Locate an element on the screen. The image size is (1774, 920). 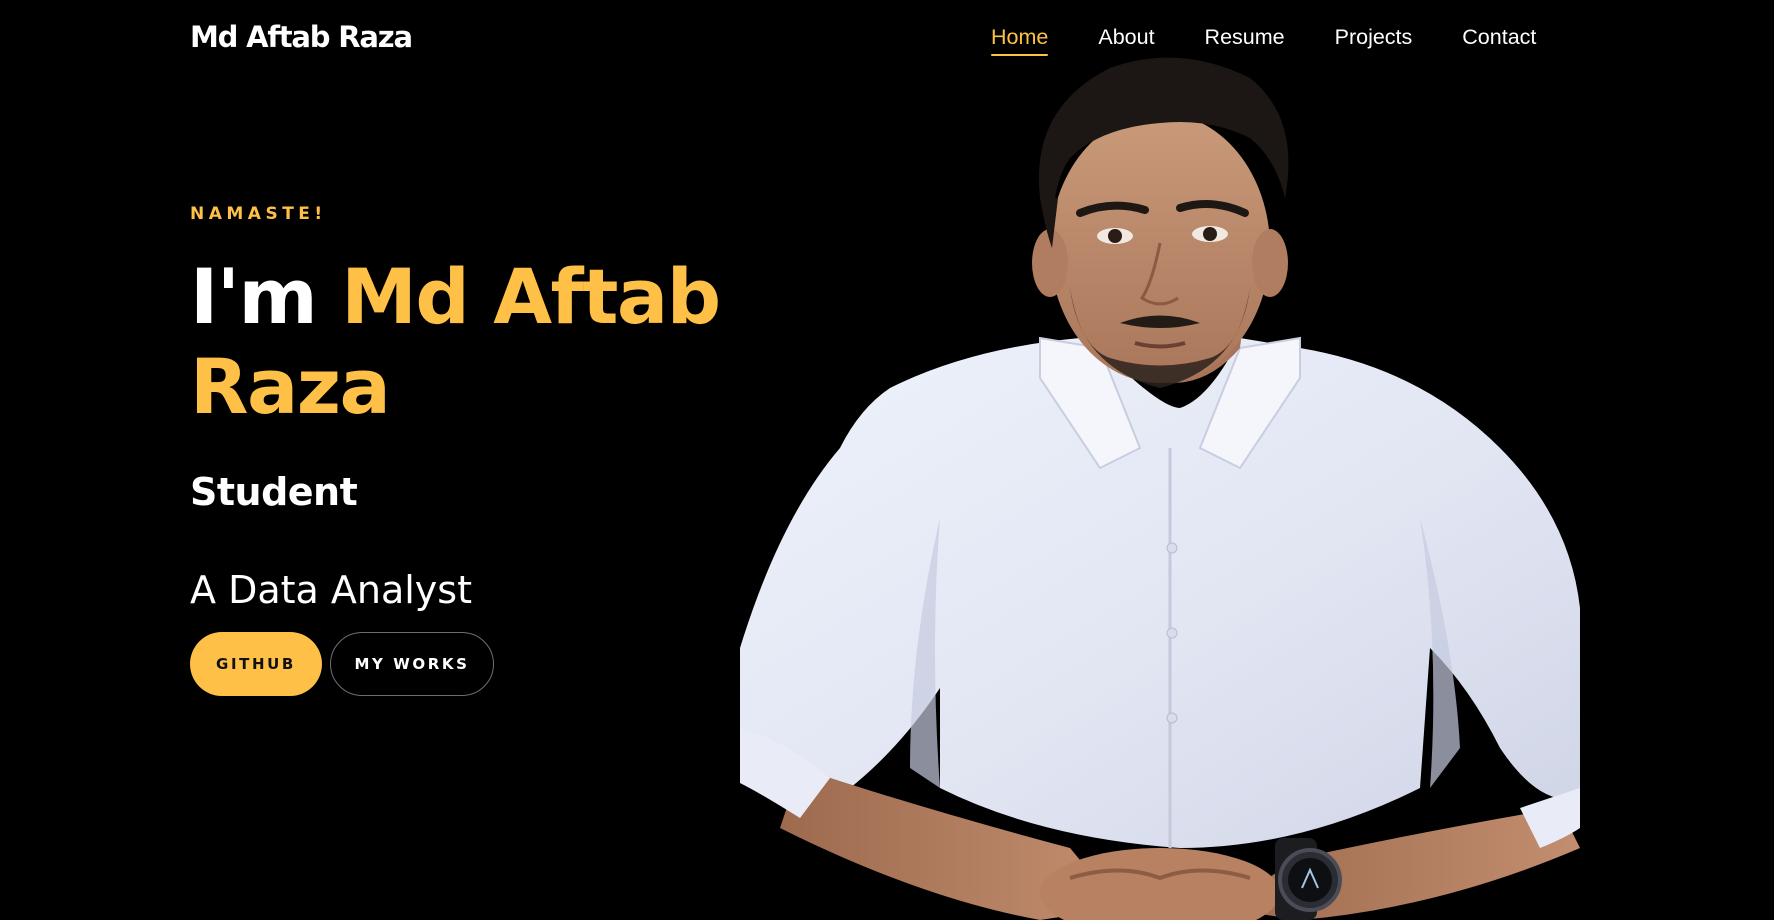
my-works-button: MY WORKS is located at coordinates (412, 664).